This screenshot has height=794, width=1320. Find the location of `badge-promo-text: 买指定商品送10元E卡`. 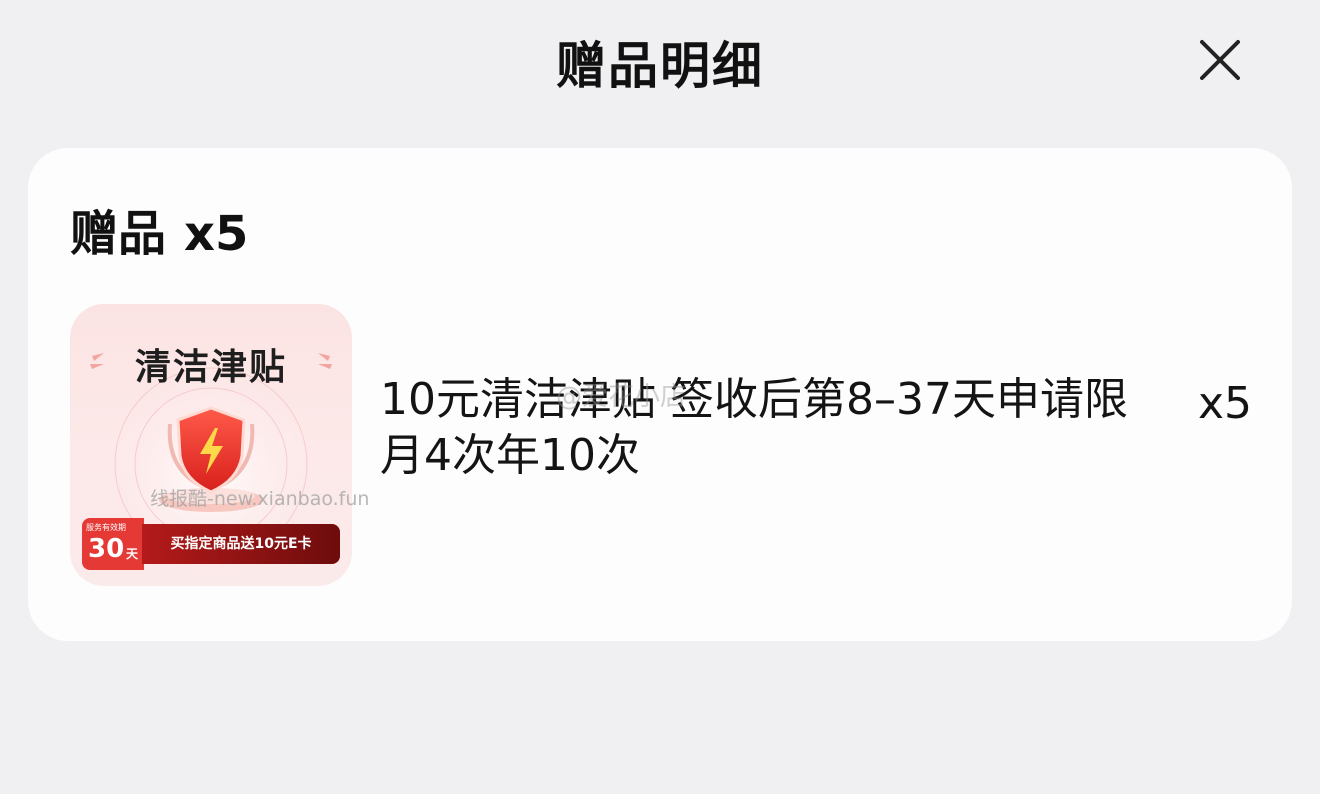

badge-promo-text: 买指定商品送10元E卡 is located at coordinates (241, 544).